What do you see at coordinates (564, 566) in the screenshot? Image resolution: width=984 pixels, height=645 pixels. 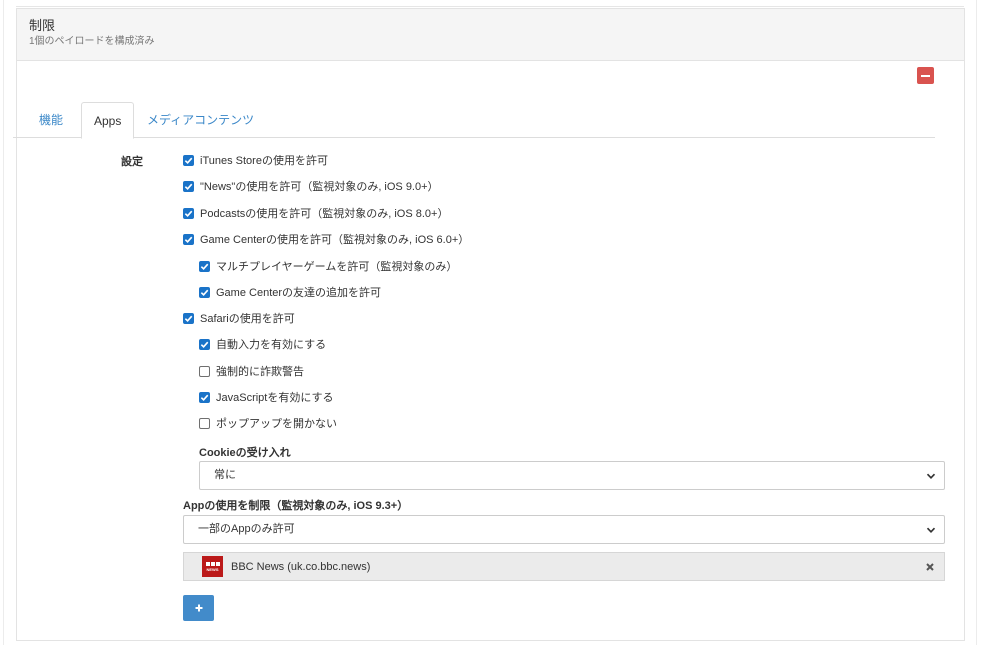 I see `allowed-app-item: NEWS BBC News (uk.co.bbc.news)` at bounding box center [564, 566].